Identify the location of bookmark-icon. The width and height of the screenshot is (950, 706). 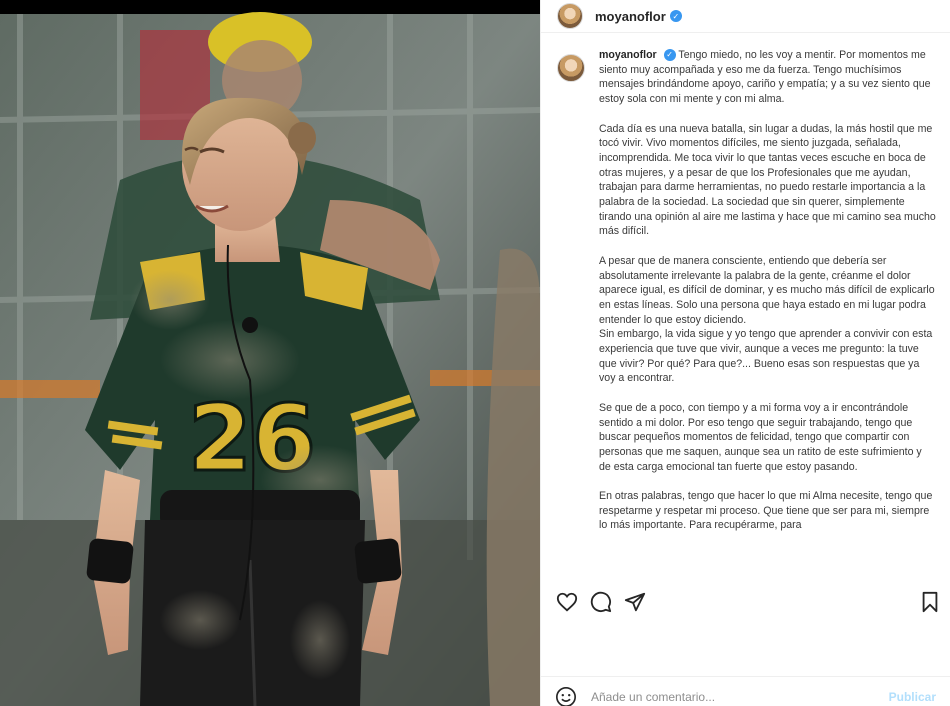
(930, 602).